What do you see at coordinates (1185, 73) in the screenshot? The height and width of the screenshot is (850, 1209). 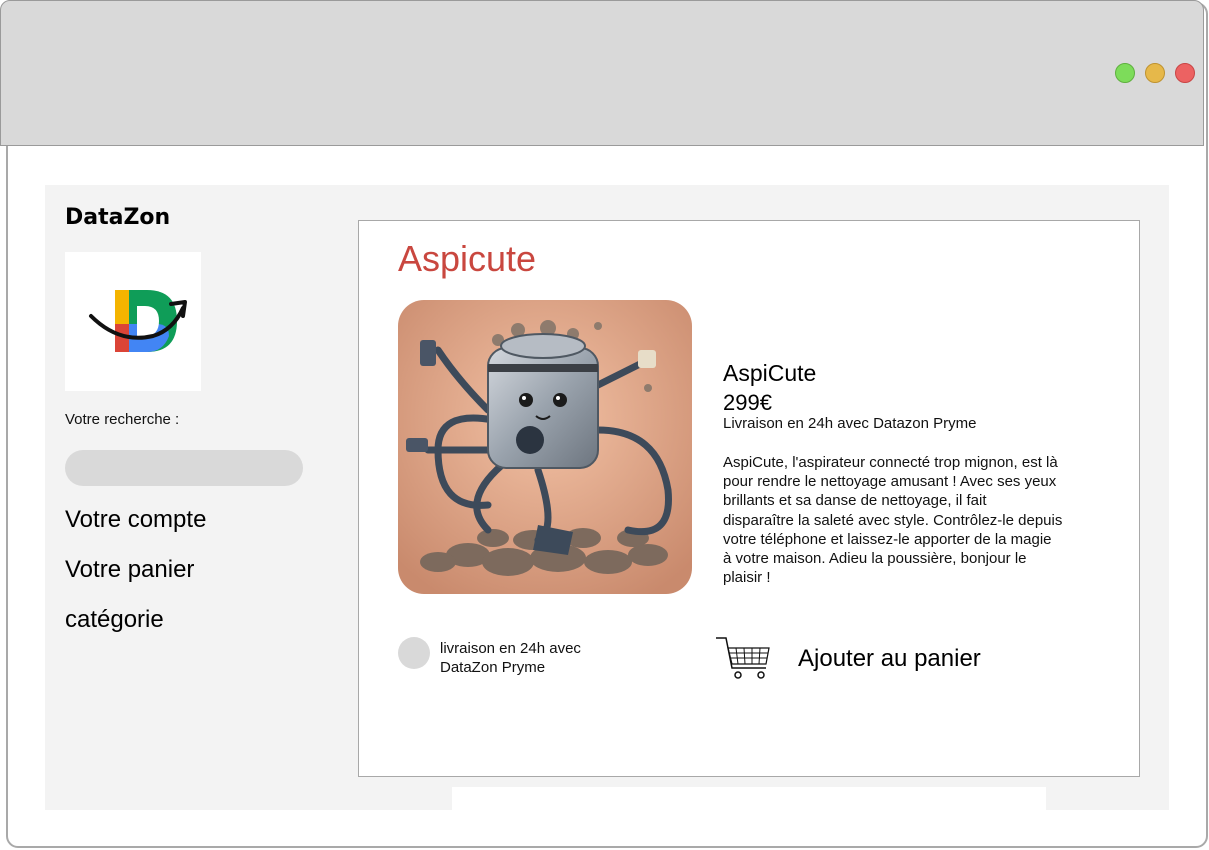 I see `close-button` at bounding box center [1185, 73].